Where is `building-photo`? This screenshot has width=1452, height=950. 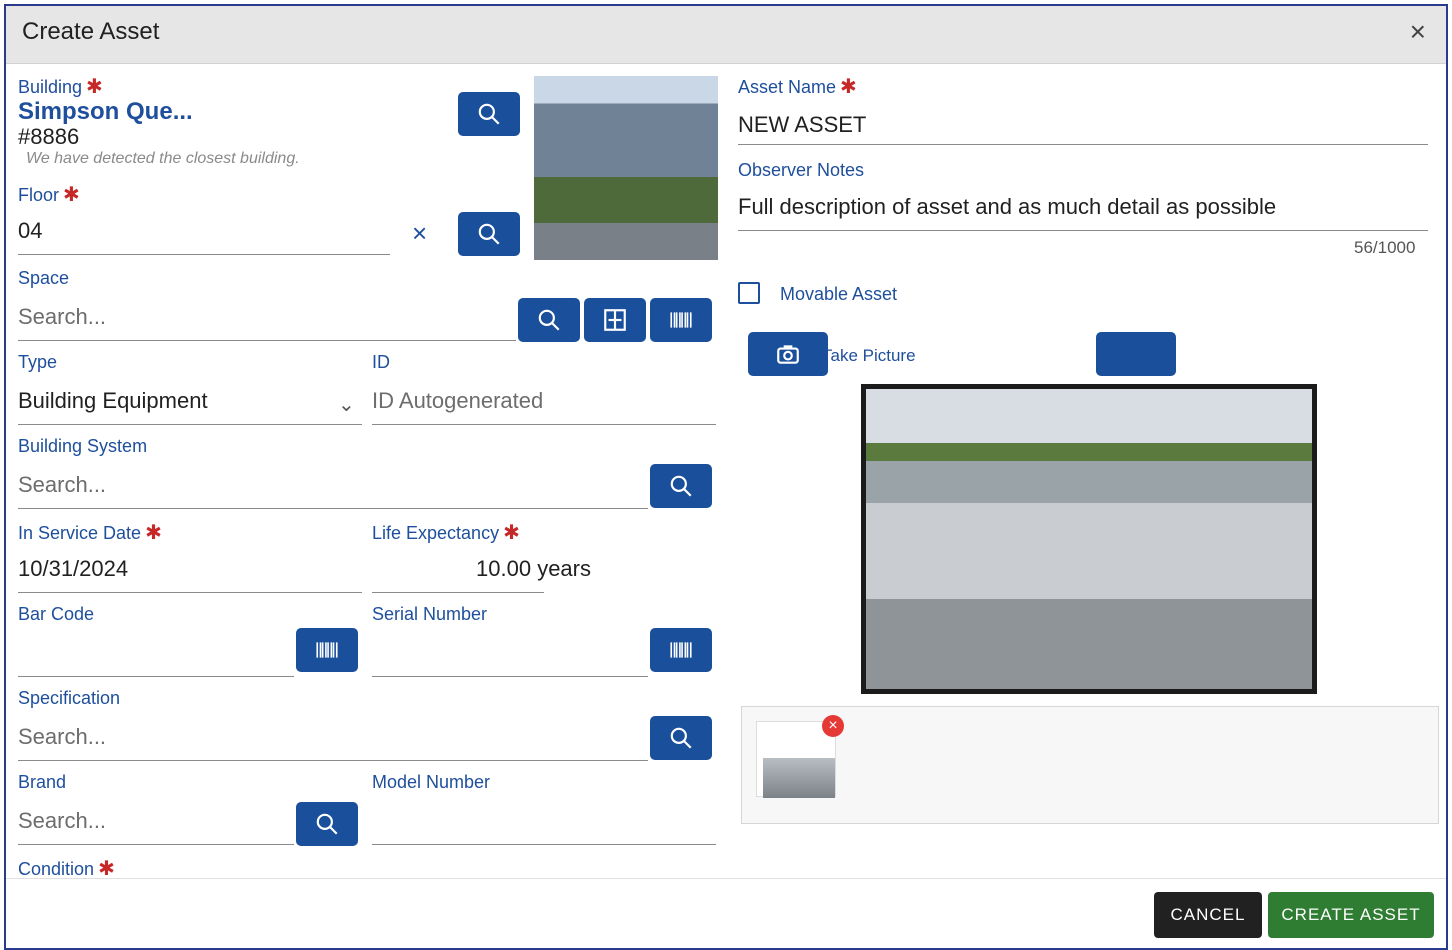 building-photo is located at coordinates (626, 168).